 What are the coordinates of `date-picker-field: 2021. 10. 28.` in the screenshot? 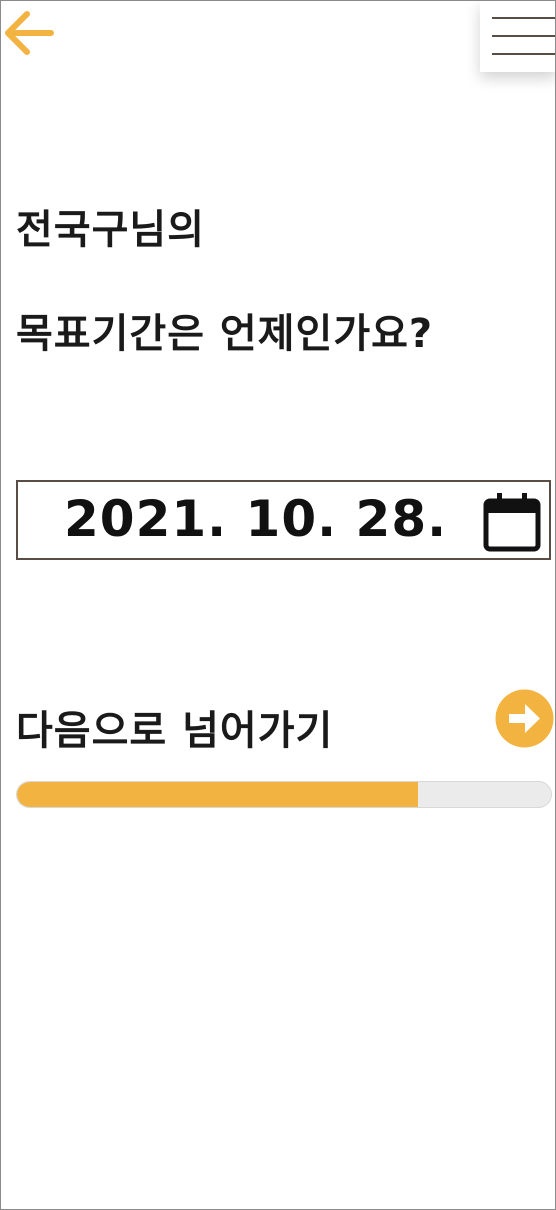 It's located at (283, 520).